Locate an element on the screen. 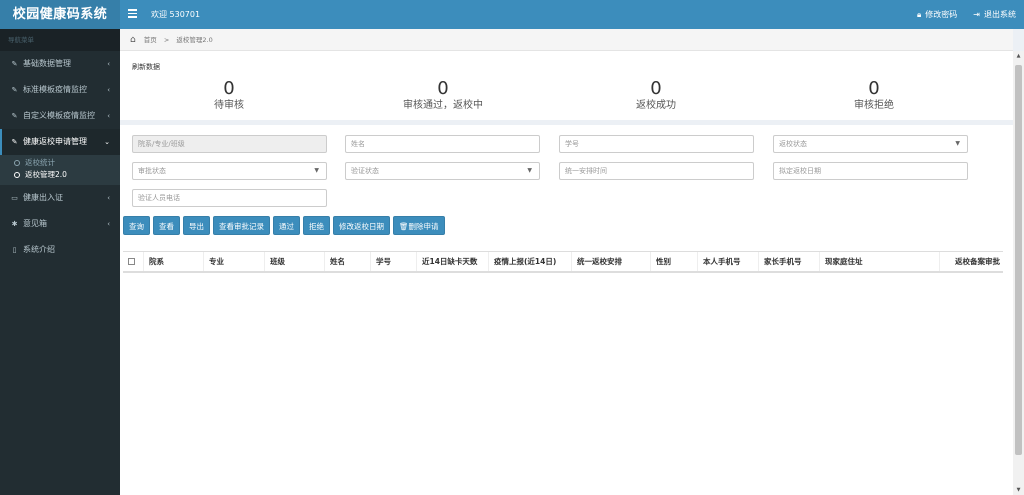 The width and height of the screenshot is (1024, 495). top-navbar: 校园健康码系统 欢迎 530701 🔒︎ 修改密码 ⇥ 退出系统 is located at coordinates (512, 14).